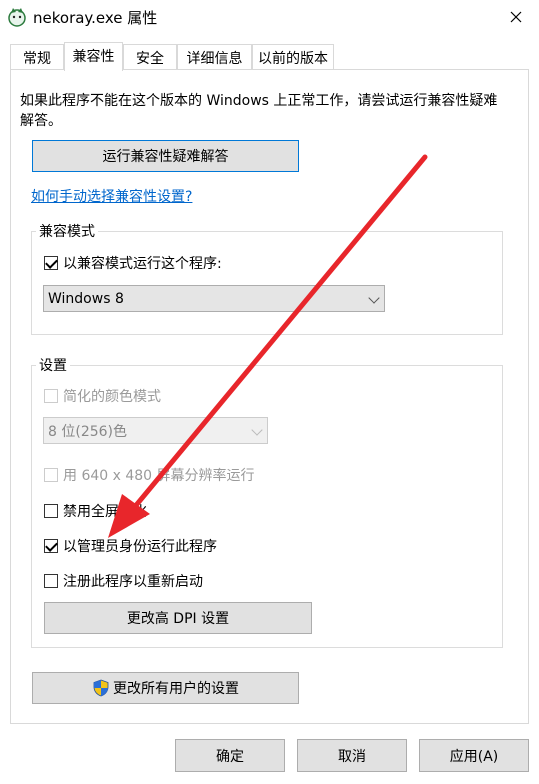  What do you see at coordinates (101, 688) in the screenshot?
I see `uac-shield-icon` at bounding box center [101, 688].